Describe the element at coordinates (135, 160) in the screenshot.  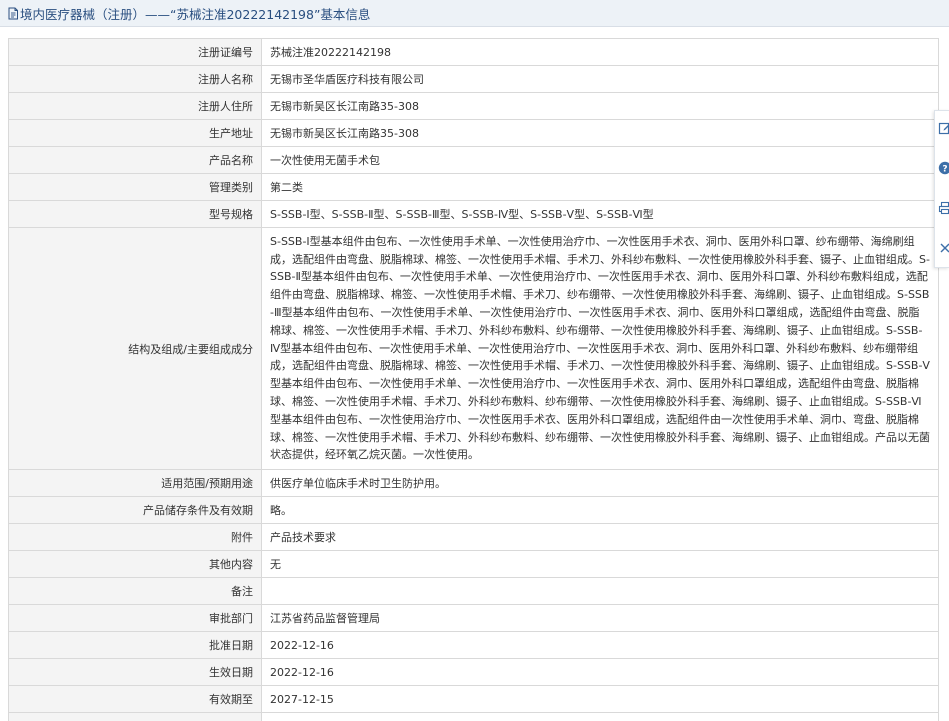
I see `field-label: 产品名称` at that location.